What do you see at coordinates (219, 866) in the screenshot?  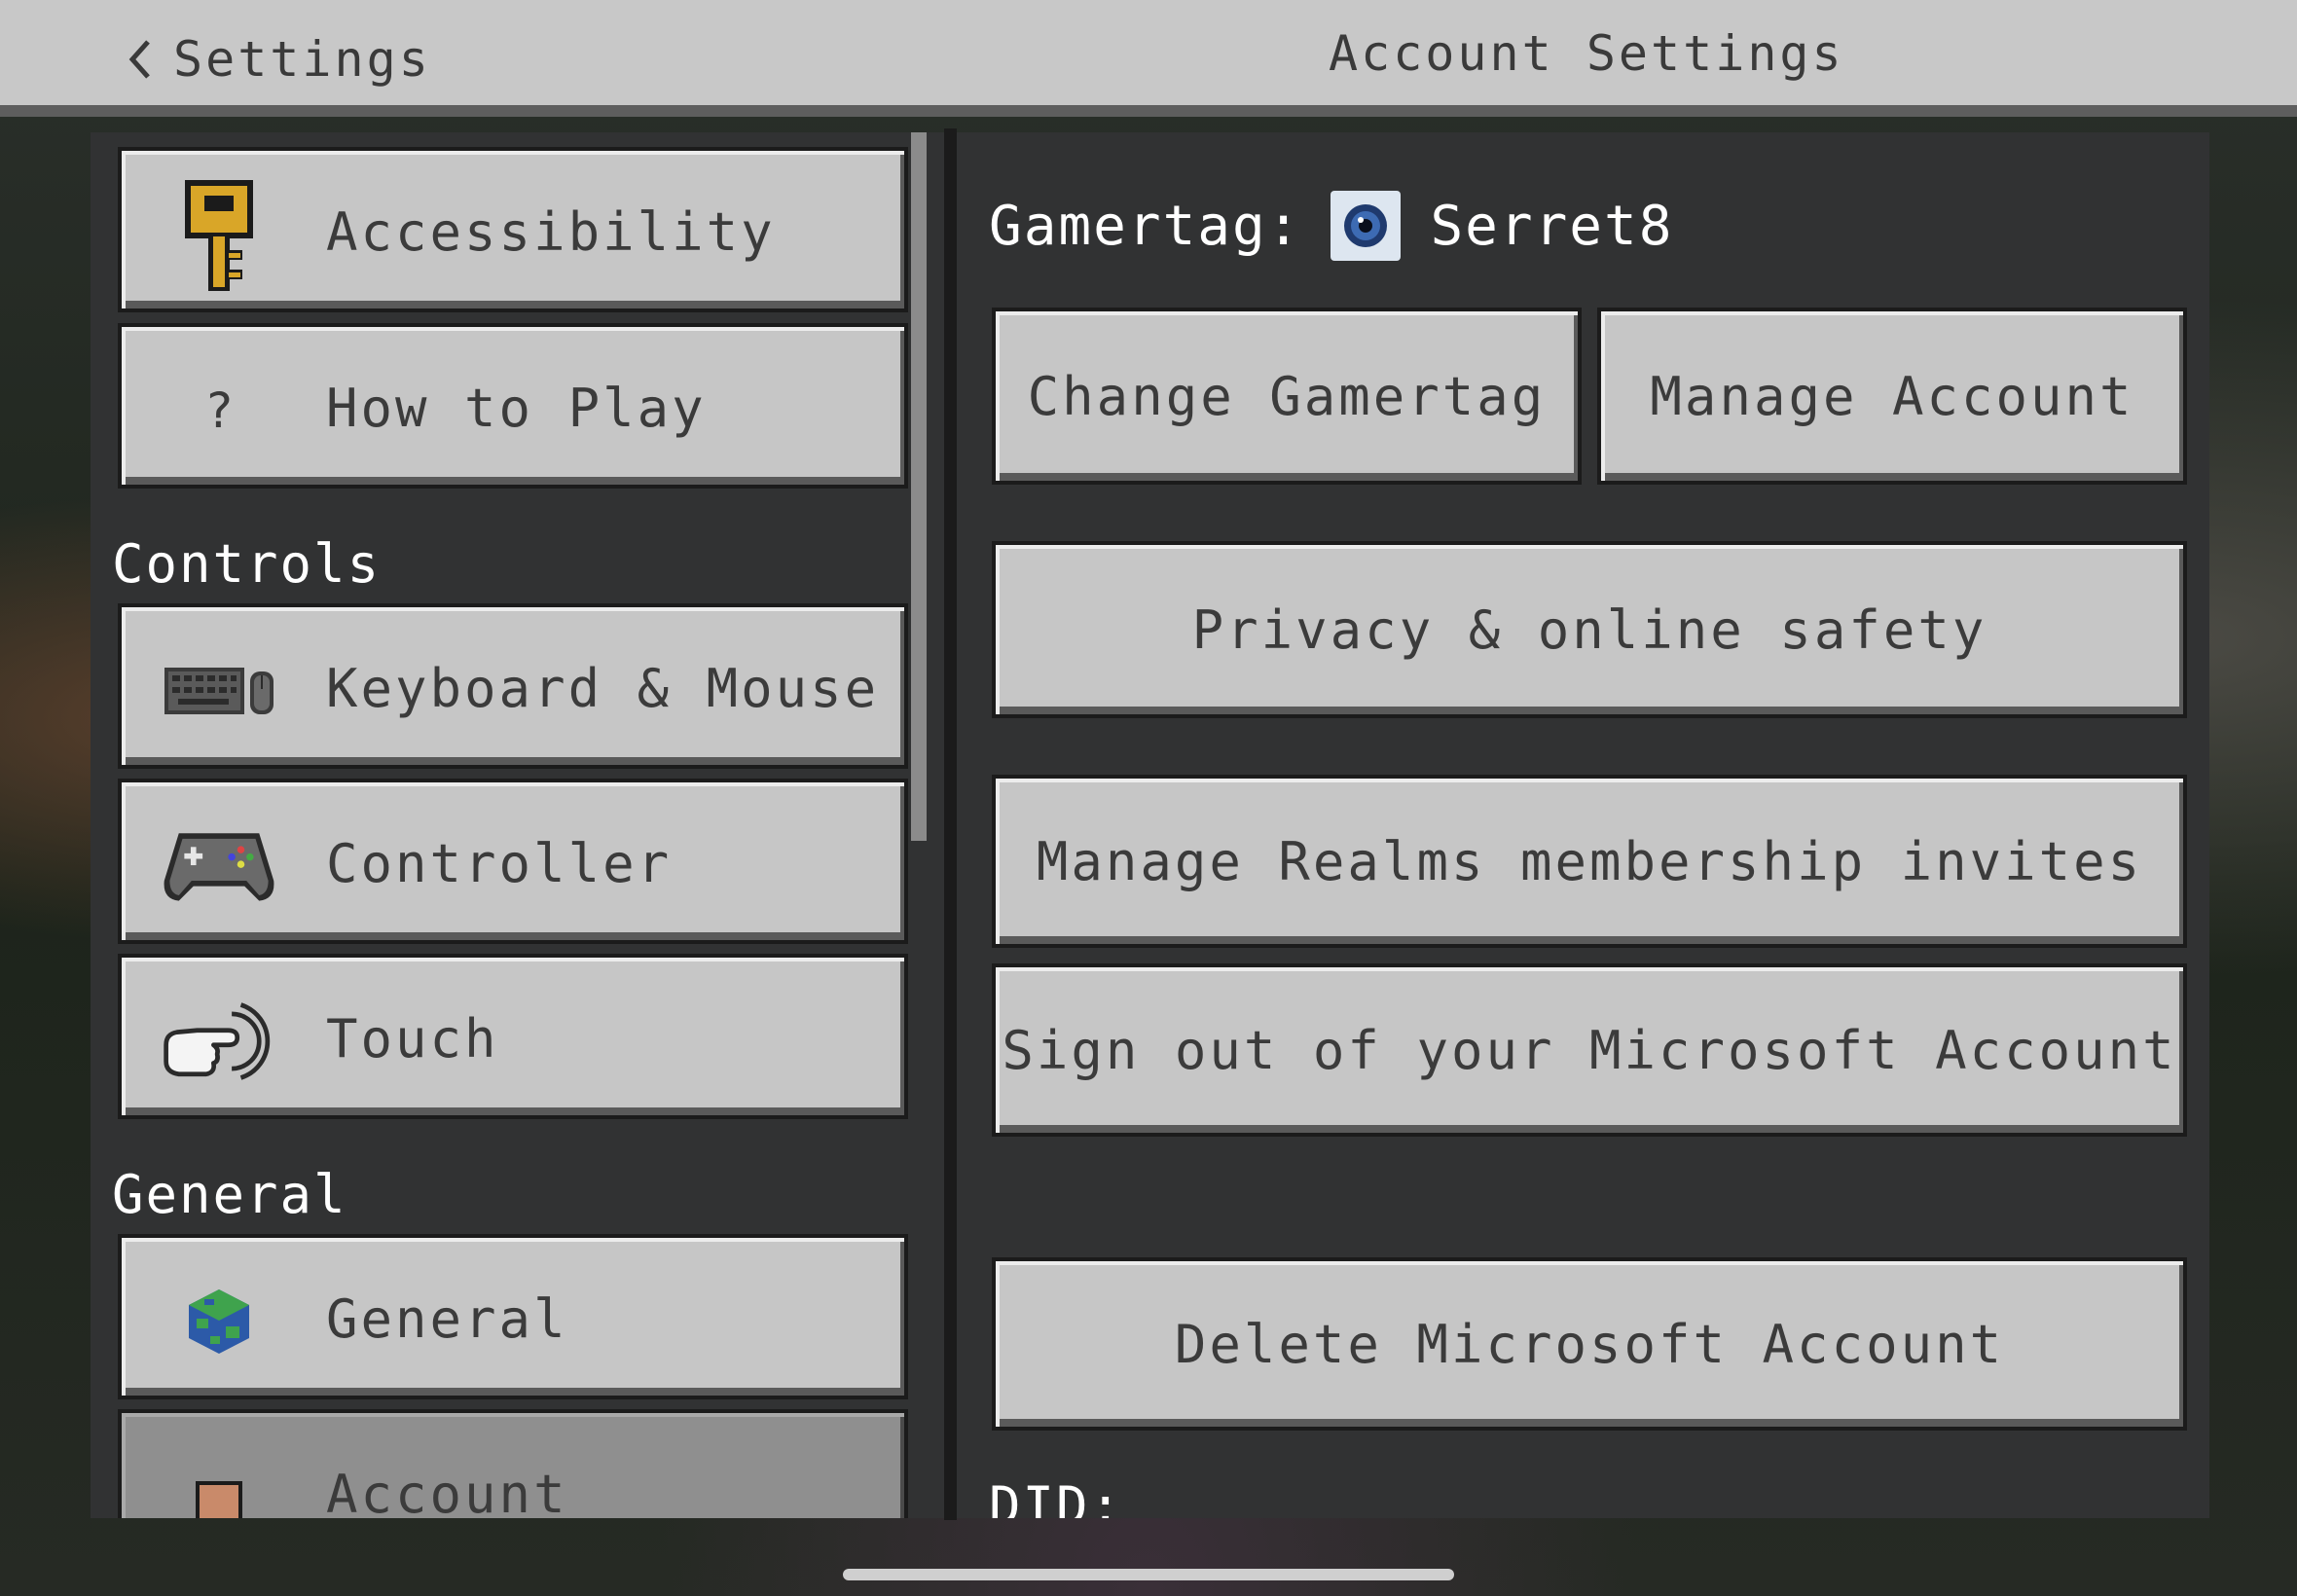 I see `gamepad-icon` at bounding box center [219, 866].